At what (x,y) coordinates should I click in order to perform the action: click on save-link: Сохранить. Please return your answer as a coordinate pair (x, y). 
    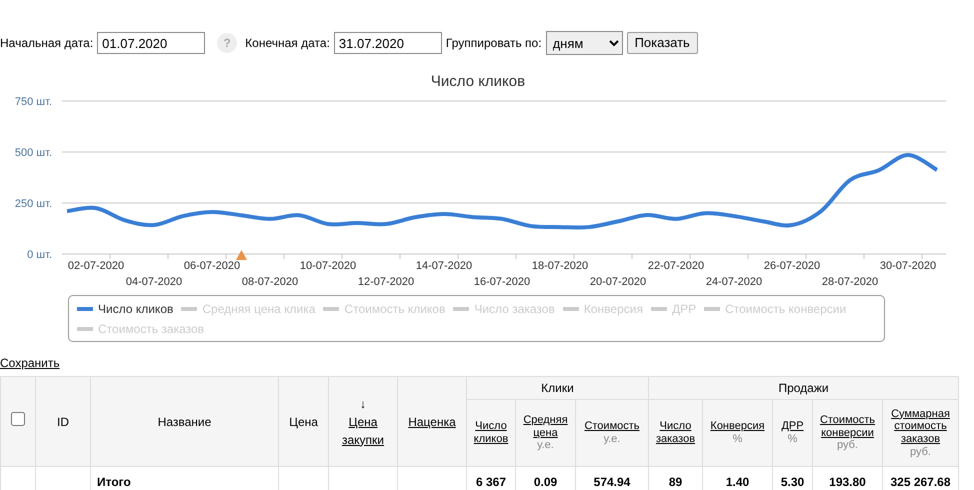
    Looking at the image, I should click on (30, 363).